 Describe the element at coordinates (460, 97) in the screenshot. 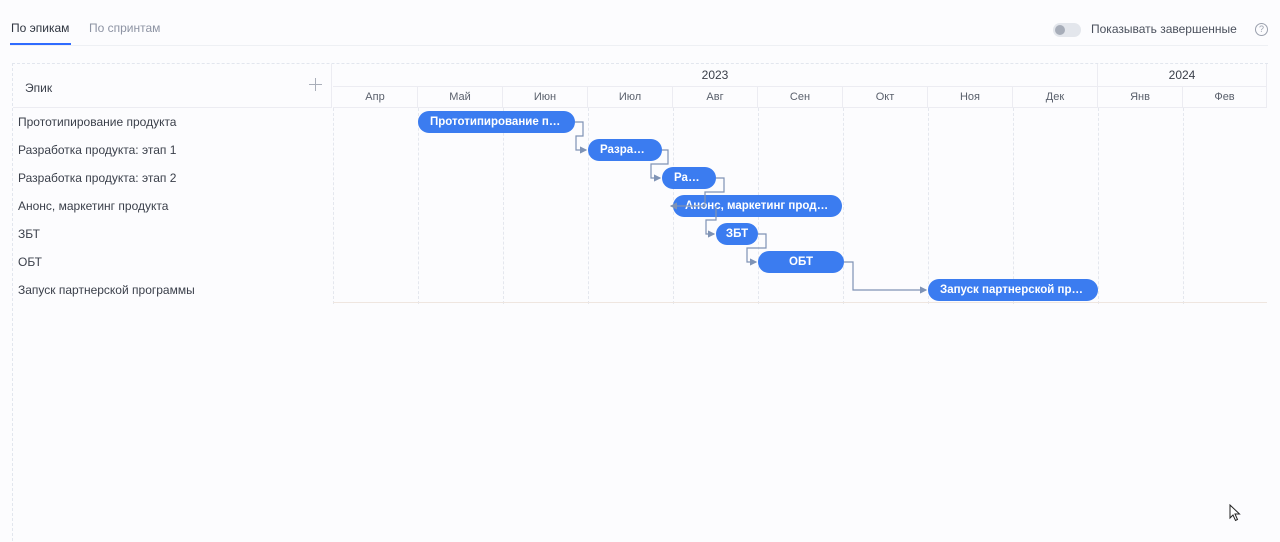

I see `month-header: Май` at that location.